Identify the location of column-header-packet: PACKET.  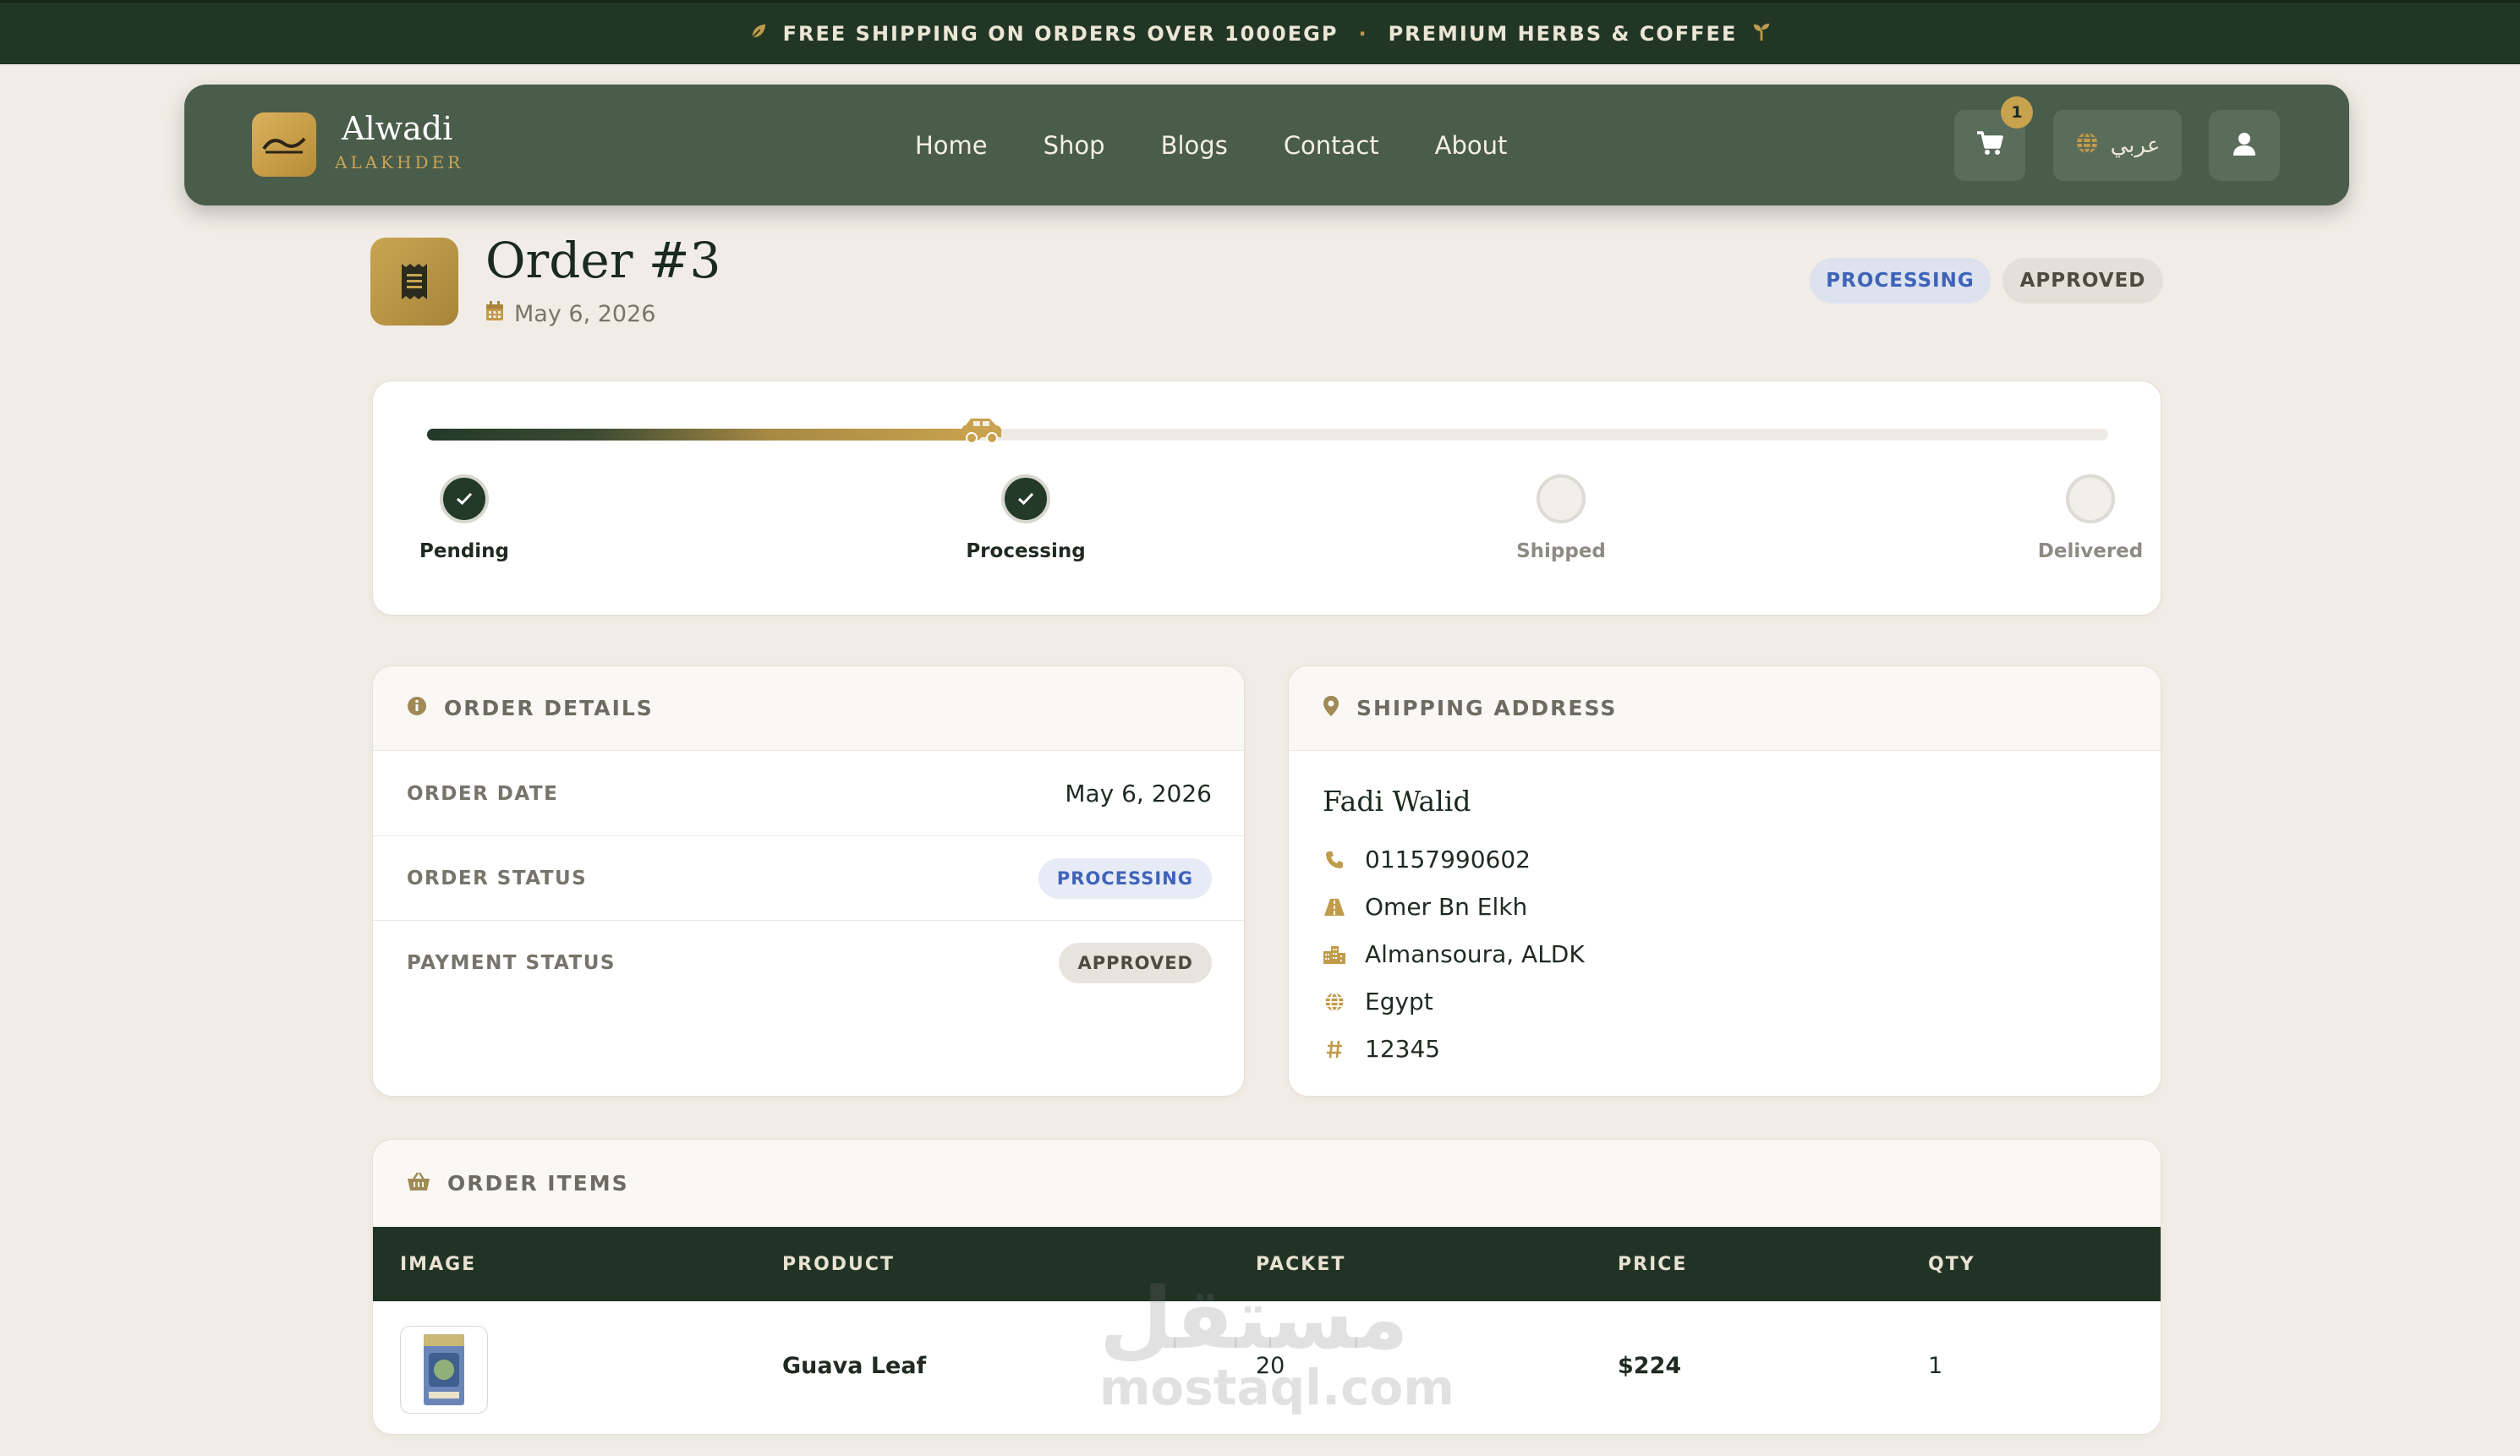
(1301, 1264).